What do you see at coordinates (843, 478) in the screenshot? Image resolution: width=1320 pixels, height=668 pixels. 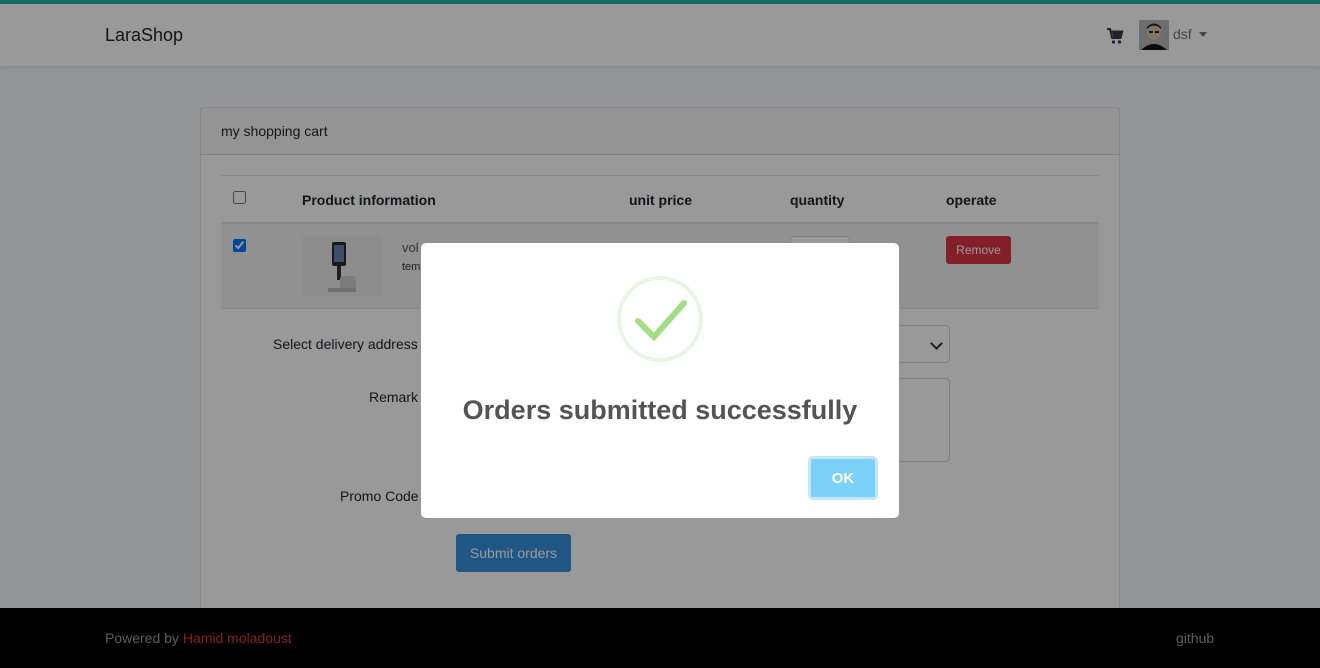 I see `ok-button: OK` at bounding box center [843, 478].